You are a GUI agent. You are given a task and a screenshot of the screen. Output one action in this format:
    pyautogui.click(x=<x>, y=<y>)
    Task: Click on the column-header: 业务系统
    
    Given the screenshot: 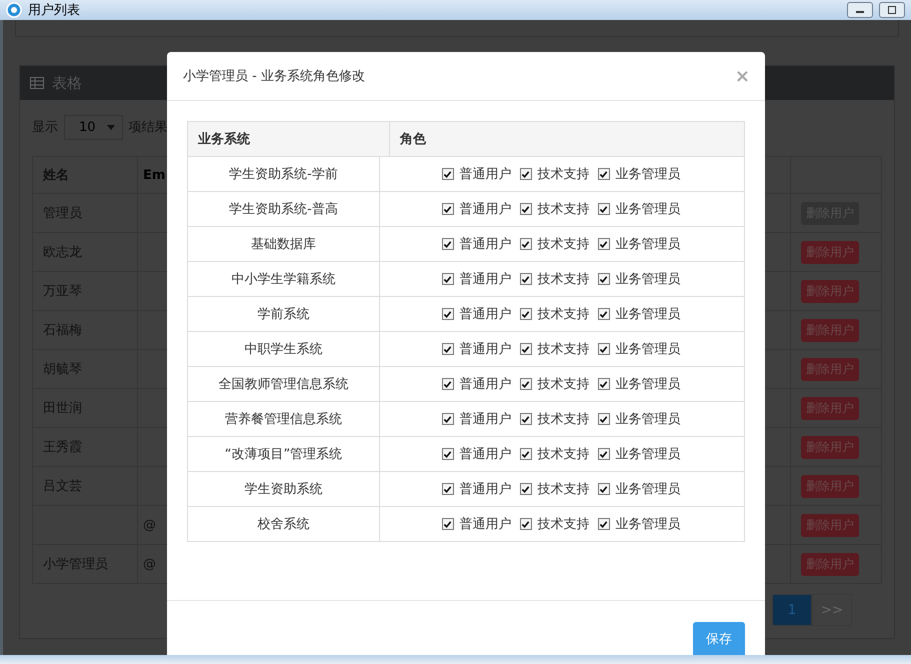 What is the action you would take?
    pyautogui.click(x=289, y=139)
    